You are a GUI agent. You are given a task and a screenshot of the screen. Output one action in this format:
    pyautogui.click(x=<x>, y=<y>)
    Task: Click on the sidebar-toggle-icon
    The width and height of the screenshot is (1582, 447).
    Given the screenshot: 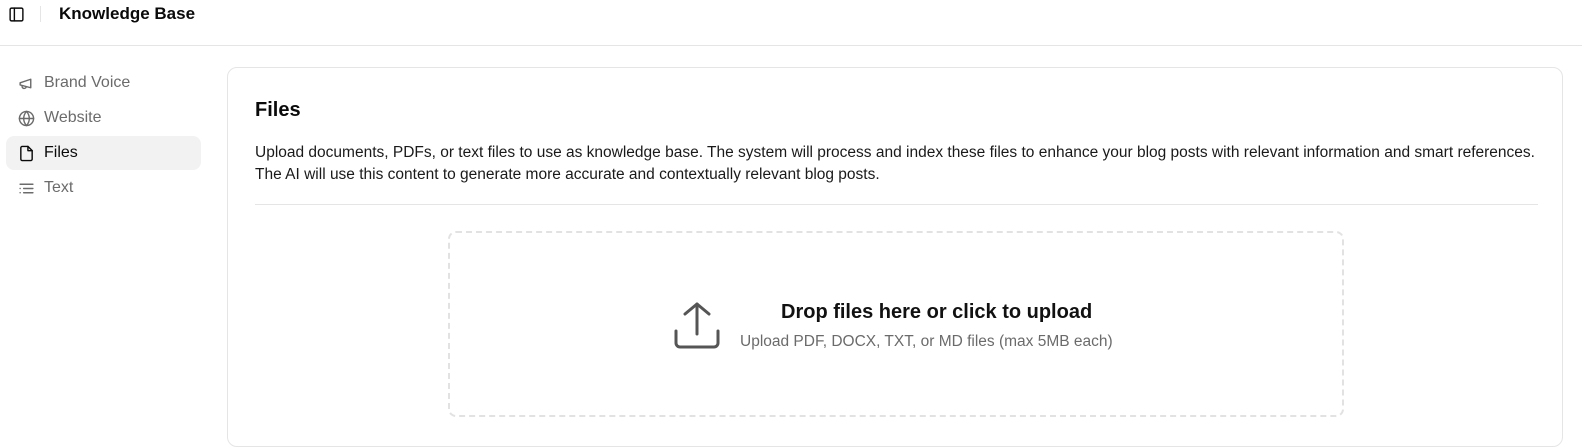 What is the action you would take?
    pyautogui.click(x=16, y=14)
    